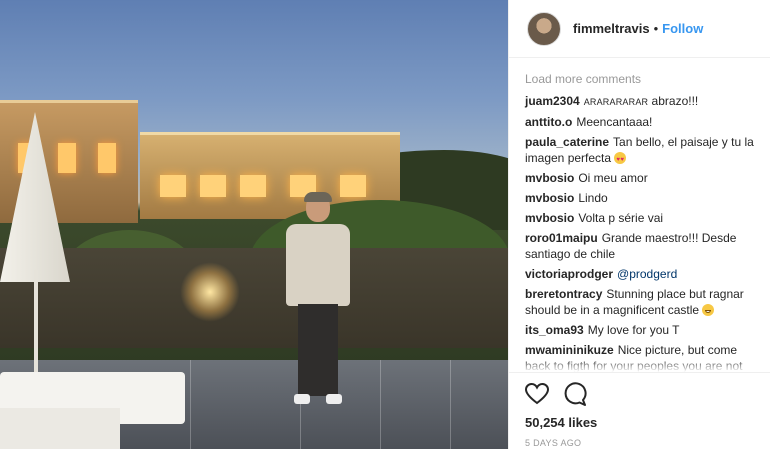 The height and width of the screenshot is (449, 770). Describe the element at coordinates (613, 178) in the screenshot. I see `comment-text: Oi meu amor` at that location.